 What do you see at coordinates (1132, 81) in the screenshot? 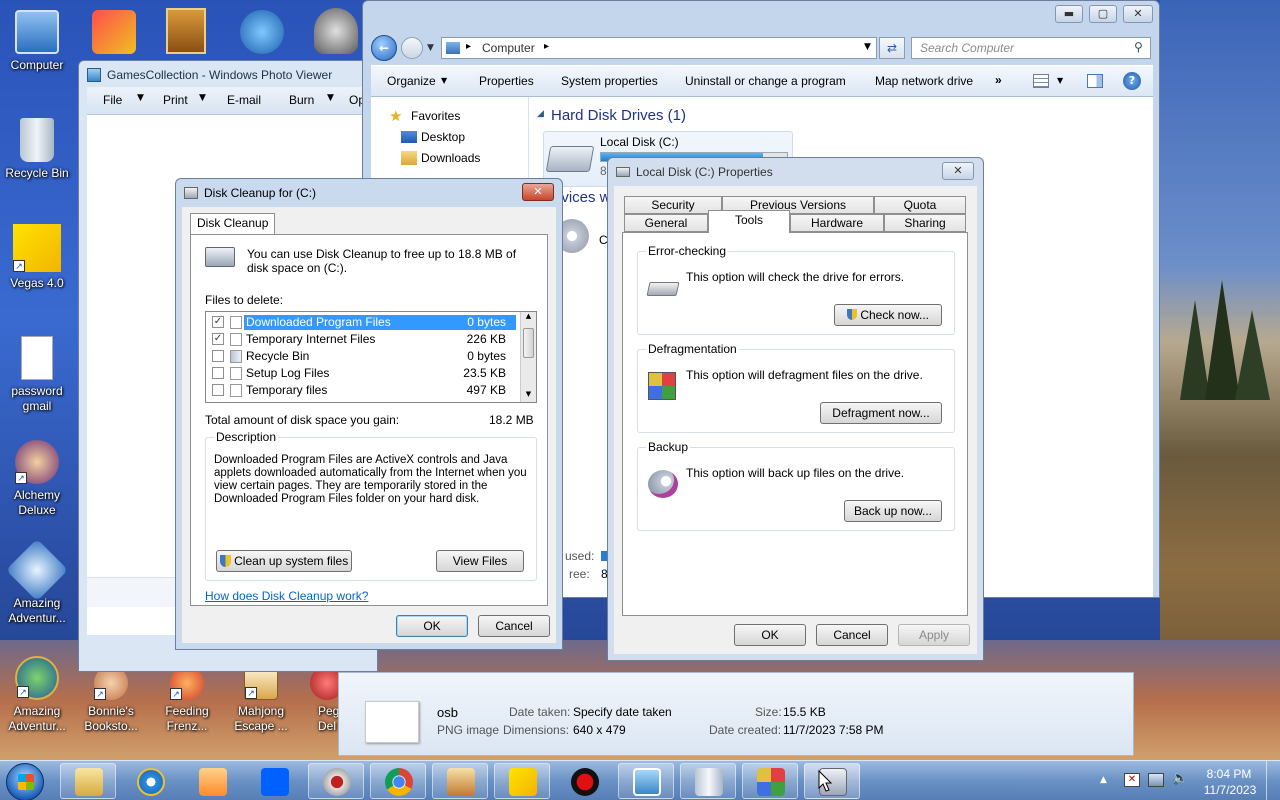
I see `help-icon: ?` at bounding box center [1132, 81].